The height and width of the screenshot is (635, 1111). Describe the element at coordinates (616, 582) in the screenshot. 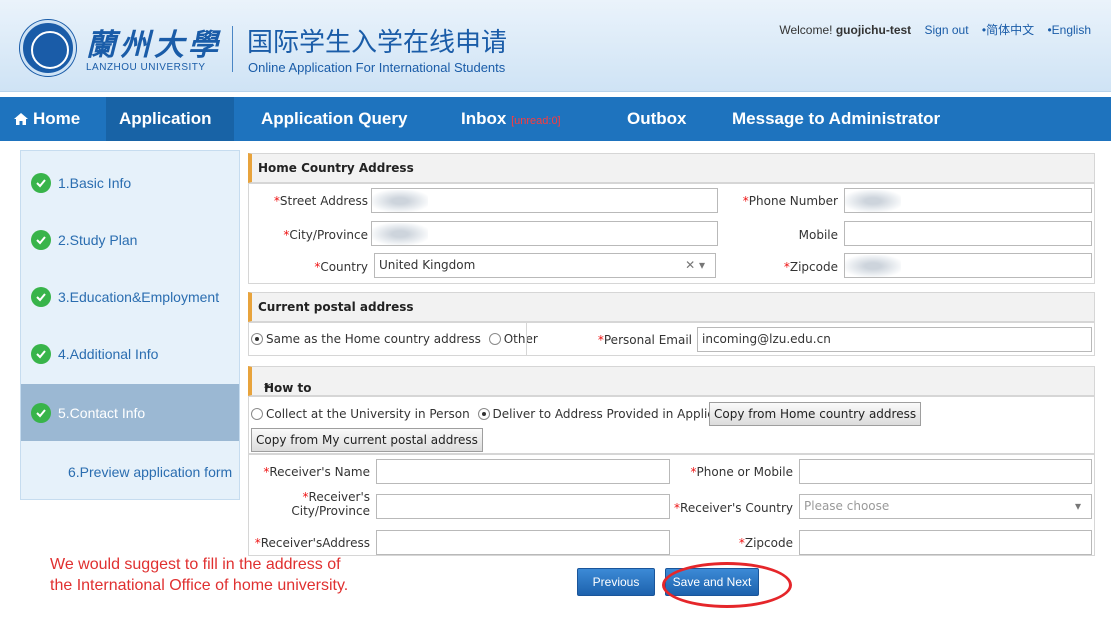

I see `previous-button: Previous` at that location.